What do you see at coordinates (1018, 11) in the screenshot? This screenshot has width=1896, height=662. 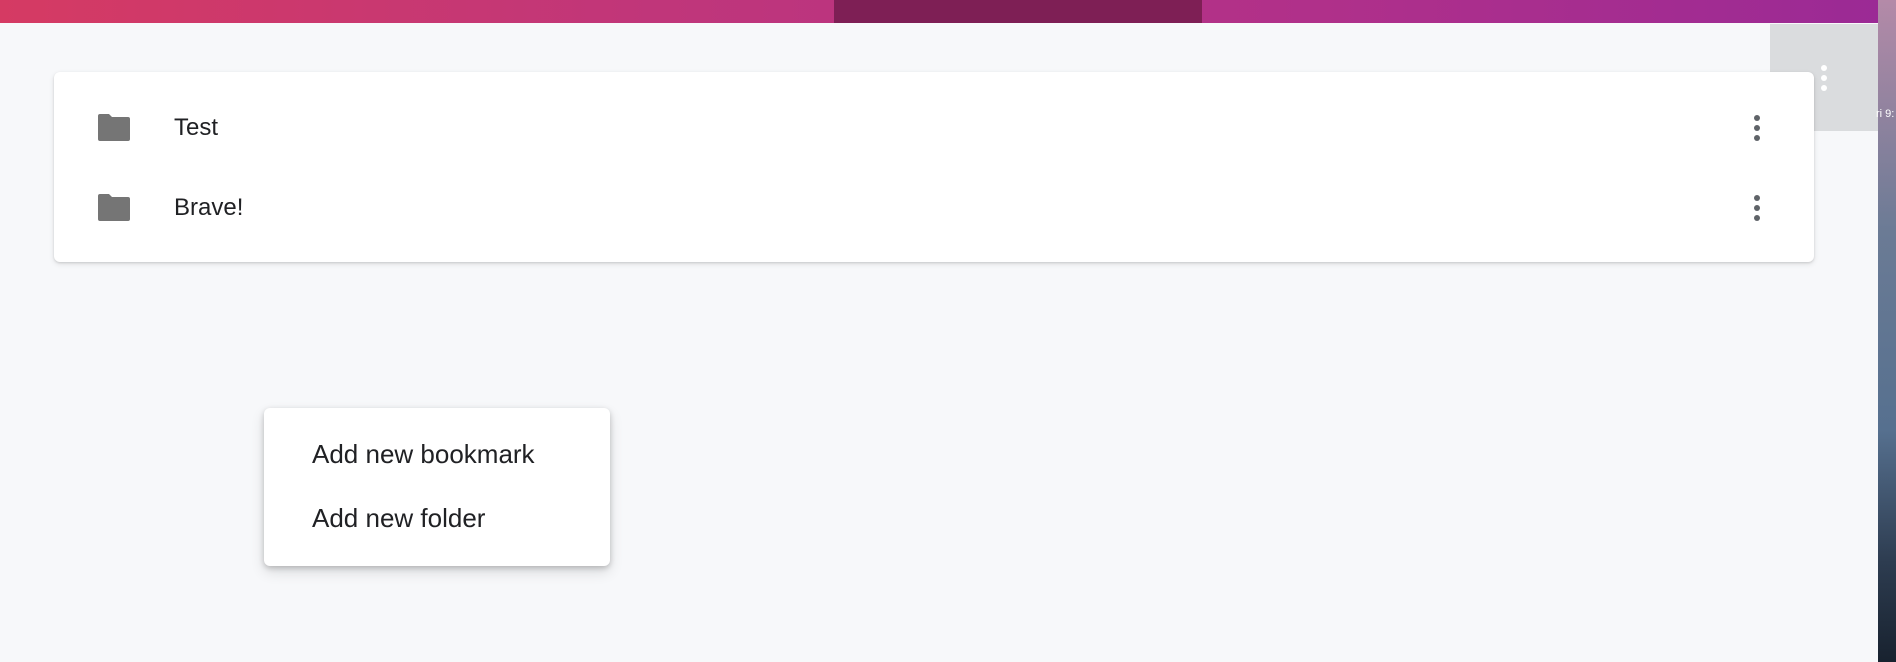 I see `top-bar-active-segment` at bounding box center [1018, 11].